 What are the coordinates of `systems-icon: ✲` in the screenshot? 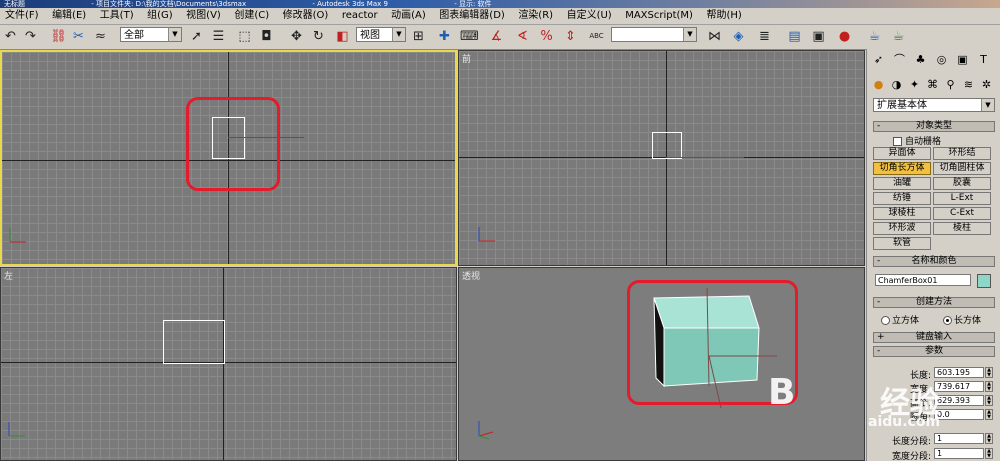 It's located at (986, 85).